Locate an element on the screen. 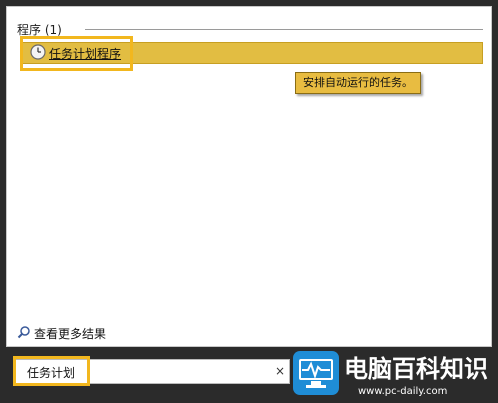  result-tooltip: 安排自动运行的任务。 is located at coordinates (358, 83).